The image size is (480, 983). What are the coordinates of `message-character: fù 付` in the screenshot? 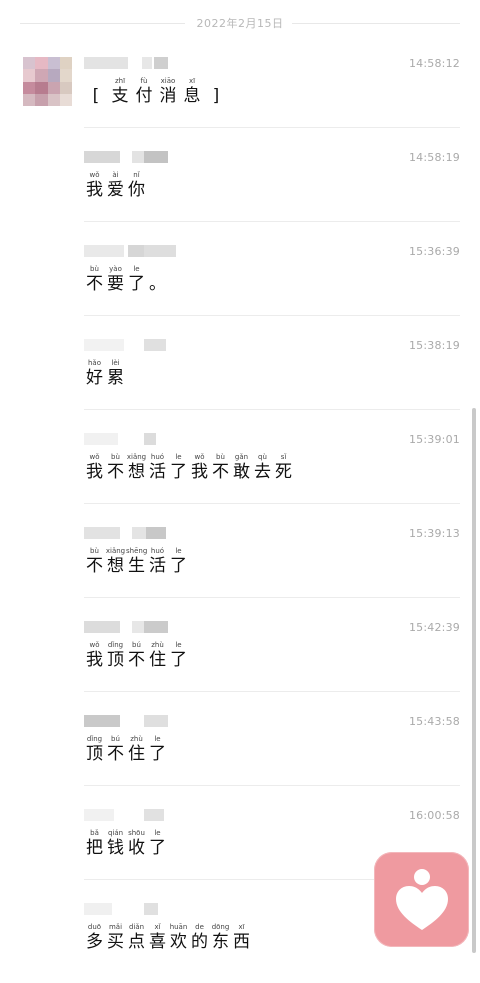 It's located at (144, 91).